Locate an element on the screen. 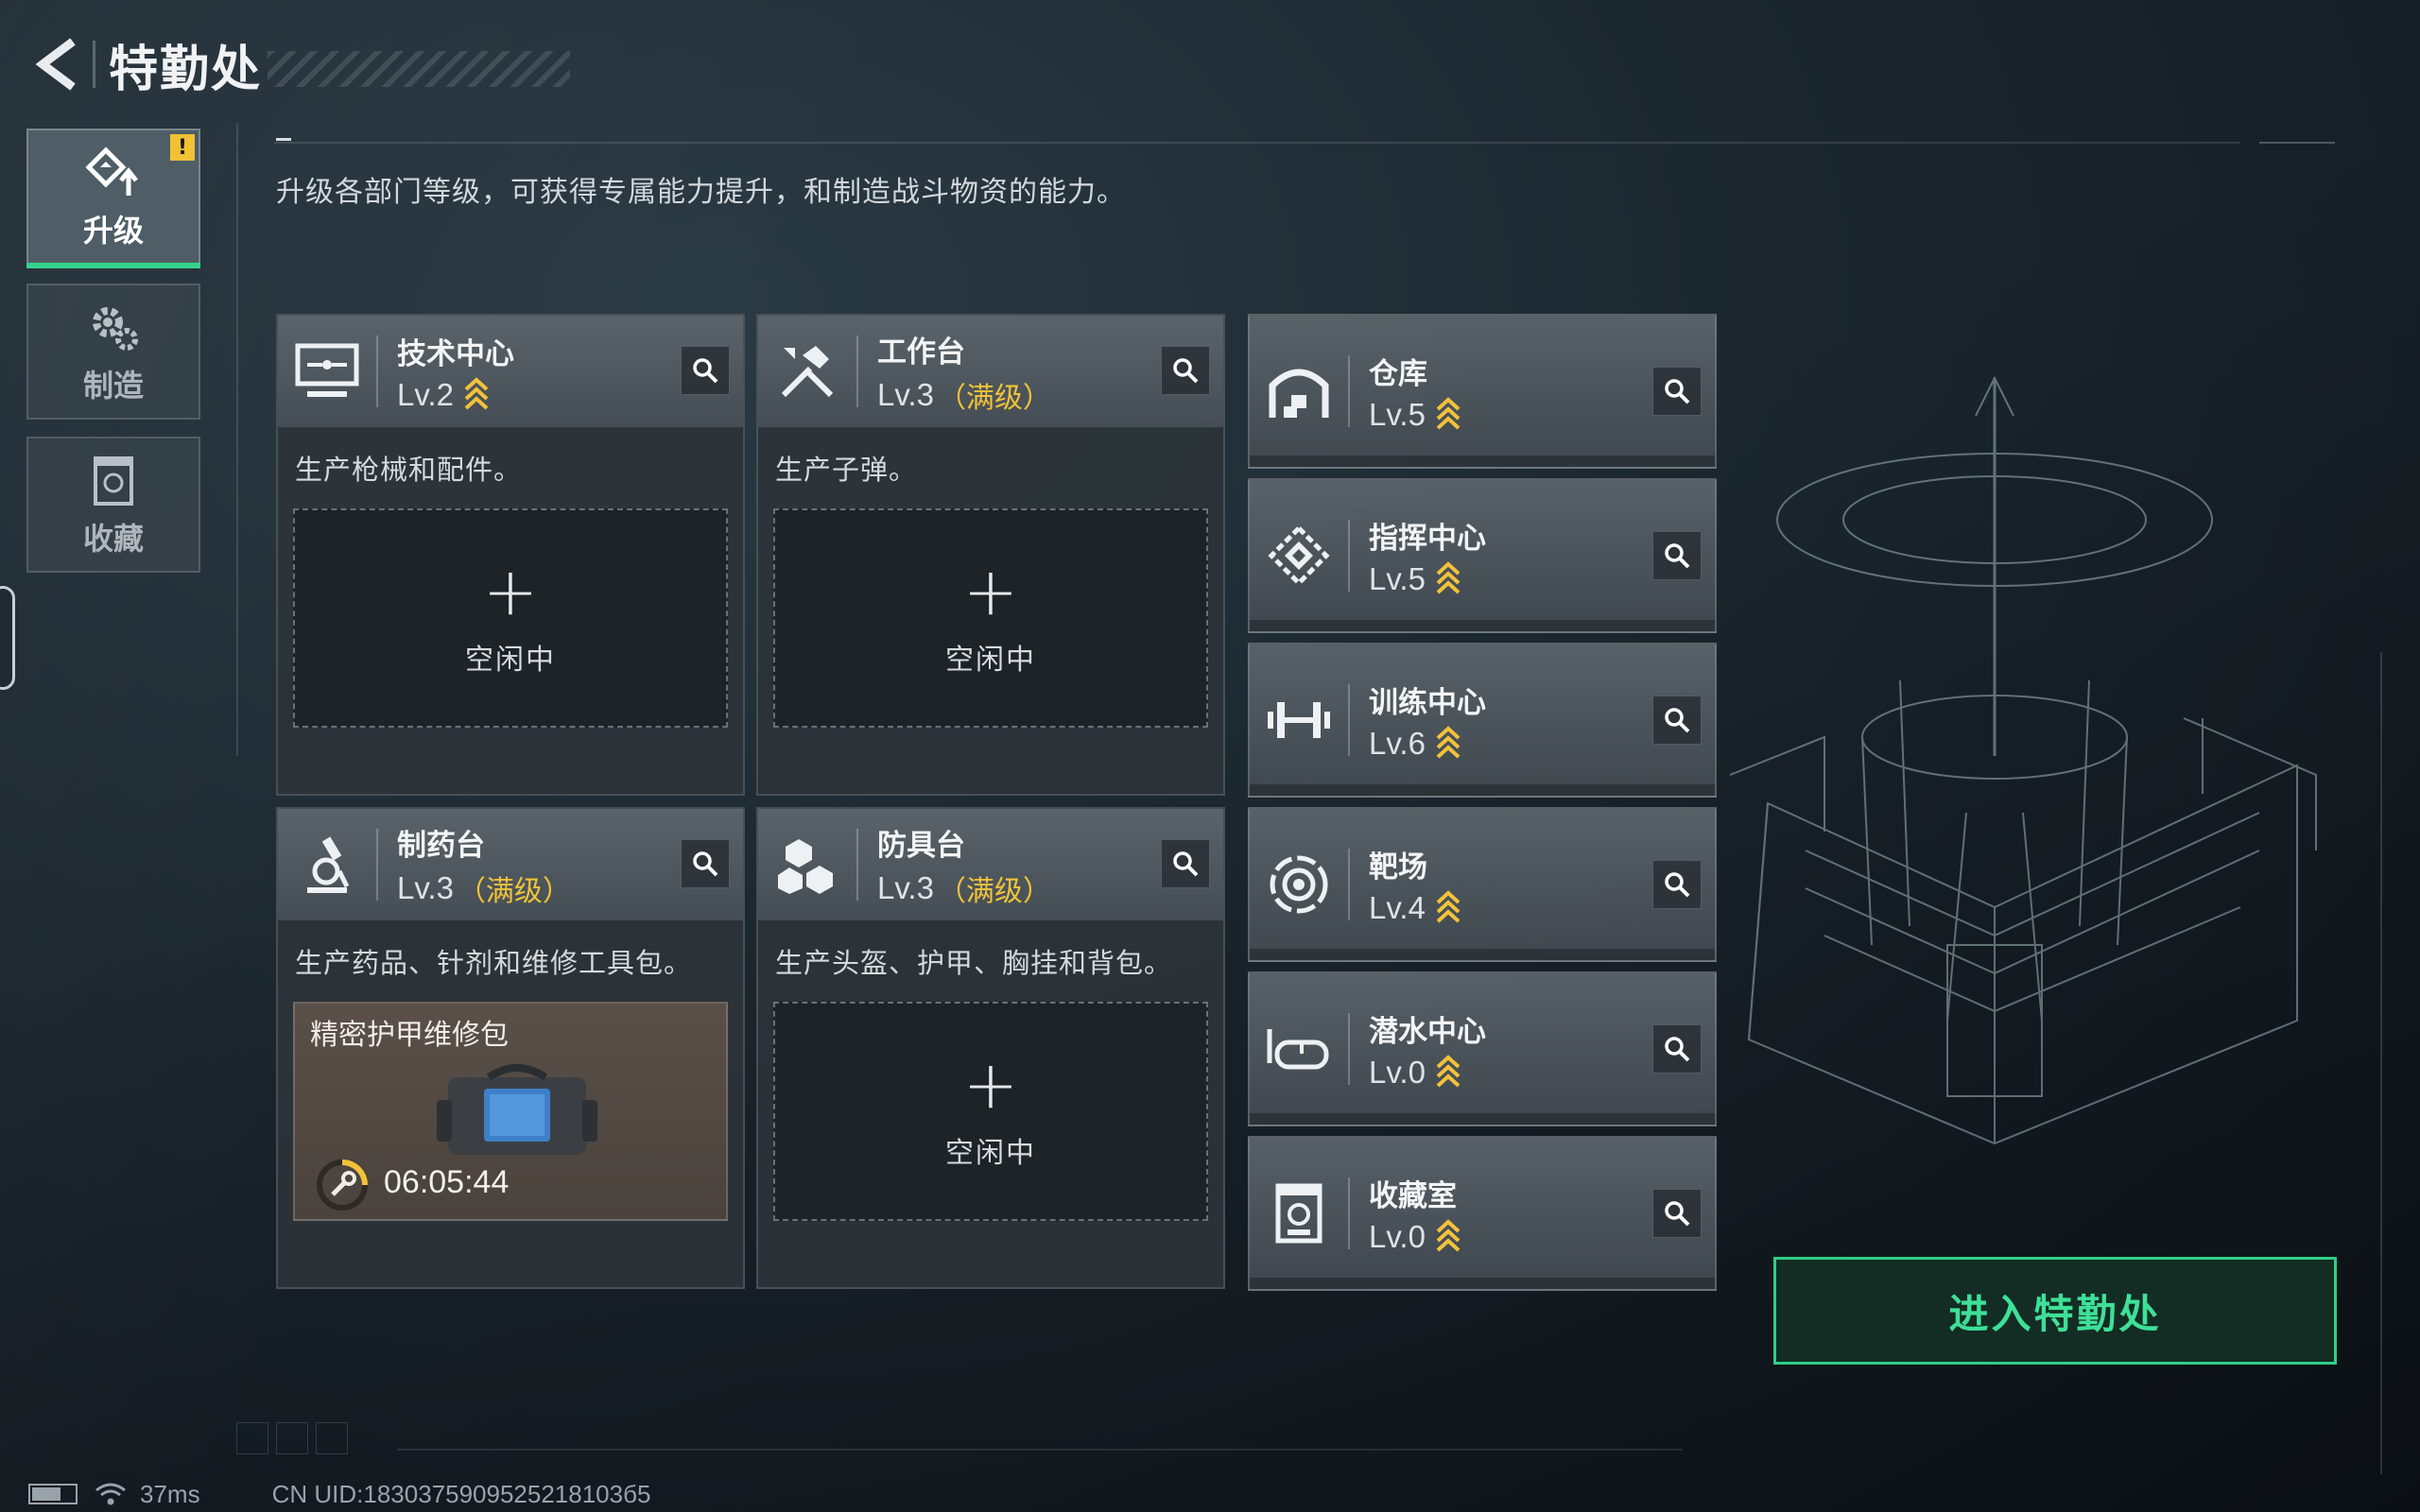 This screenshot has width=2420, height=1512. crafting-timer: 06:05:44 is located at coordinates (447, 1182).